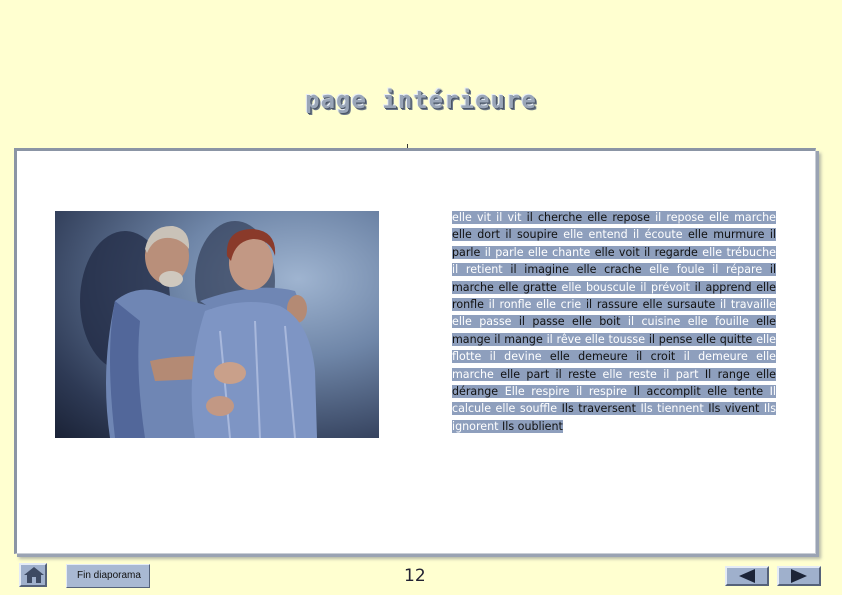  Describe the element at coordinates (489, 217) in the screenshot. I see `poem-phrase: elle vit il vit` at that location.